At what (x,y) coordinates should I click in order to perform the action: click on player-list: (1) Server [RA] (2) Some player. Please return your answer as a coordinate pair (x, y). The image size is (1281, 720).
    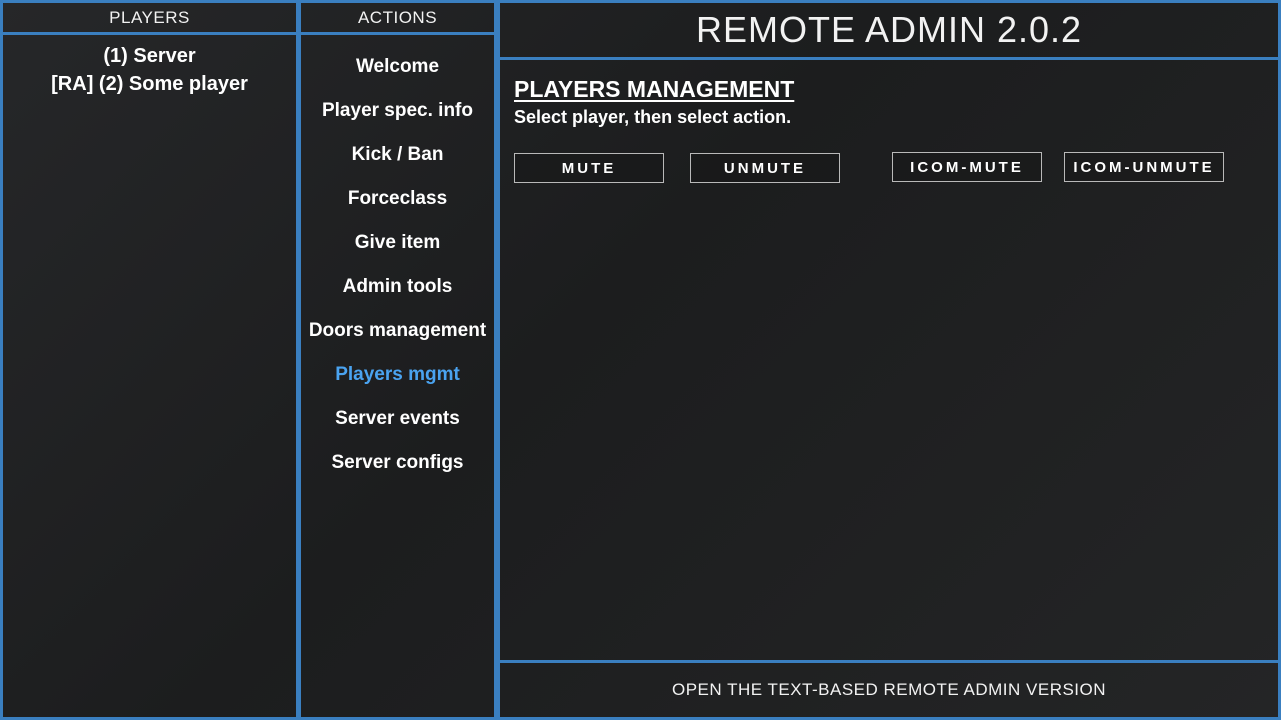
    Looking at the image, I should click on (149, 70).